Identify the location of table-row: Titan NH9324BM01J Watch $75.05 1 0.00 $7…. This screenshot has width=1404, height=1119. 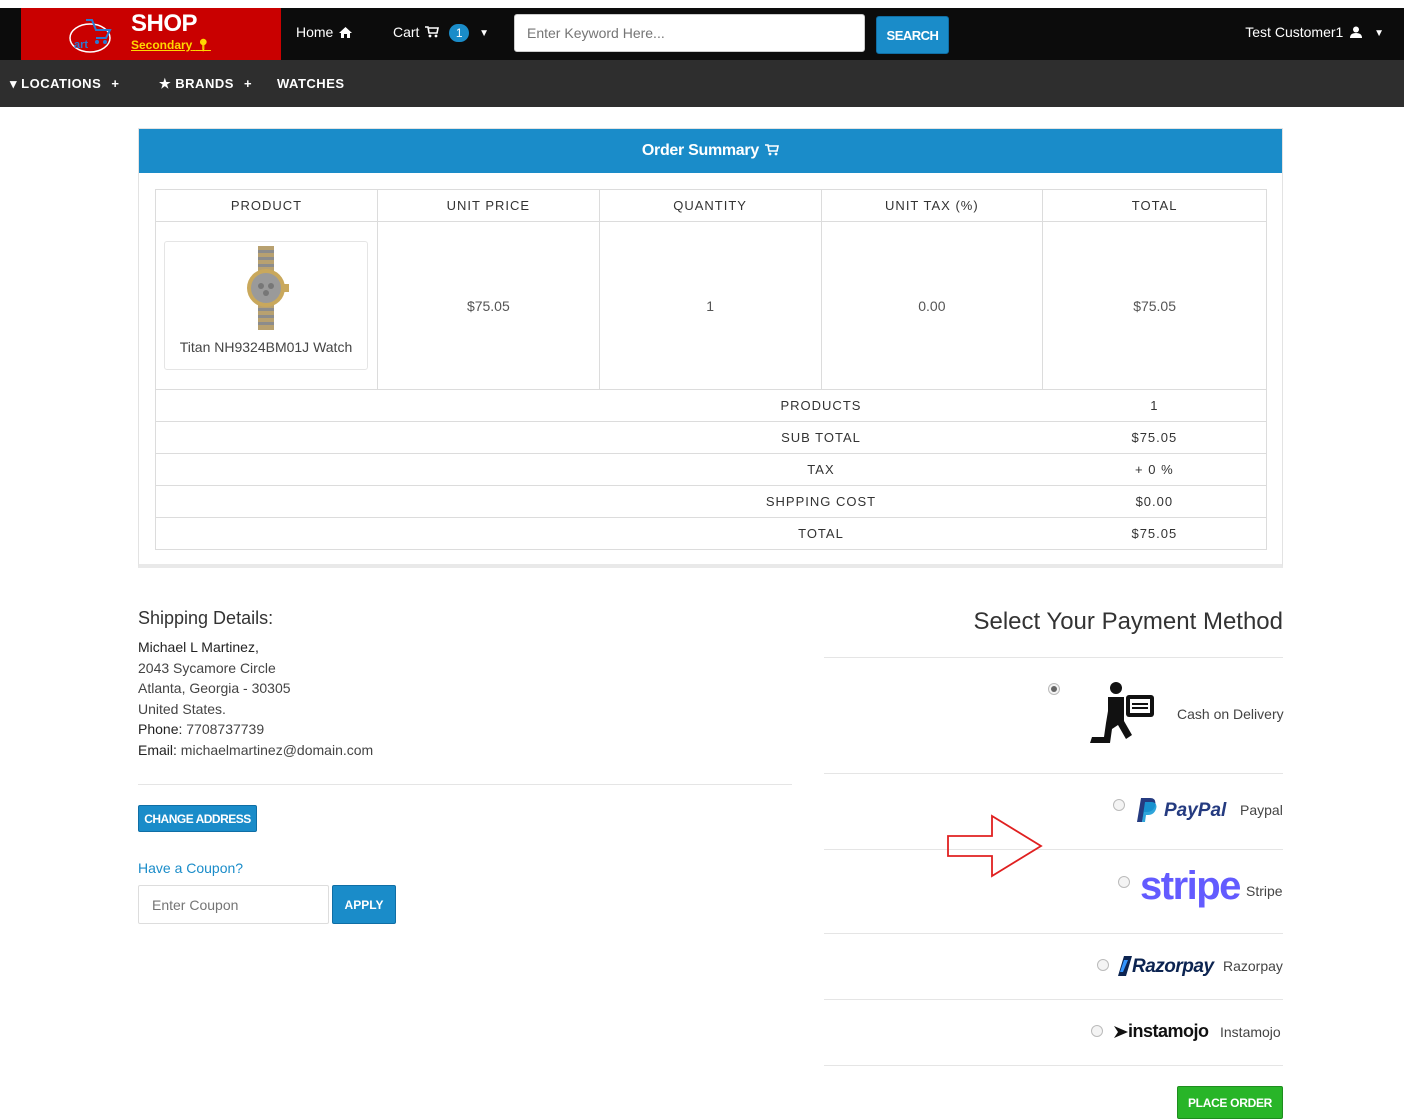
(711, 305).